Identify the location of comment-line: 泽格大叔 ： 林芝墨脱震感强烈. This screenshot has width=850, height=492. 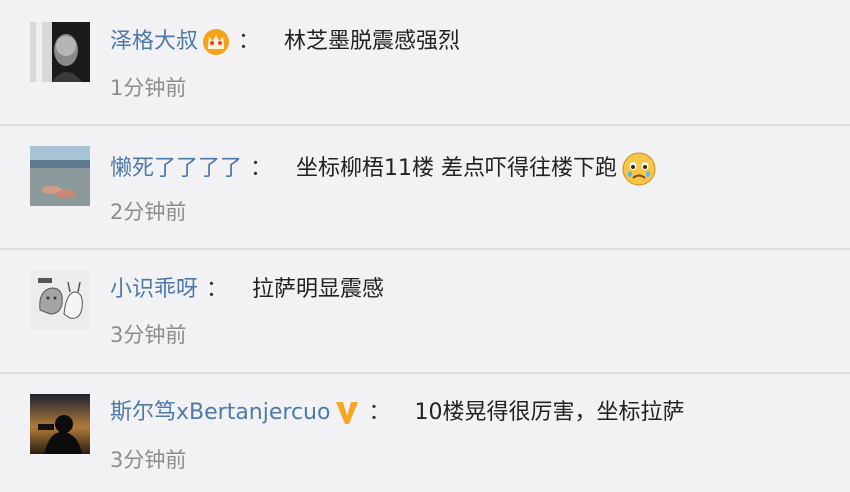
(285, 42).